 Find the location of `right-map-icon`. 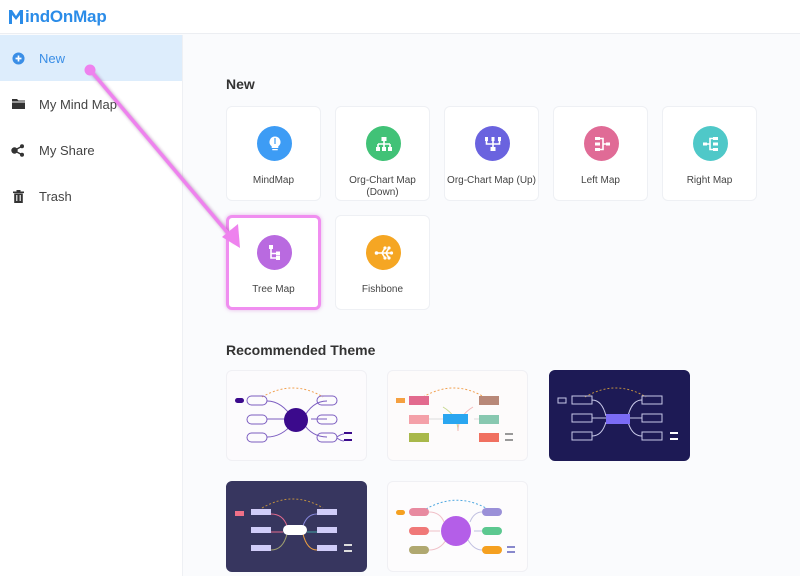

right-map-icon is located at coordinates (710, 143).